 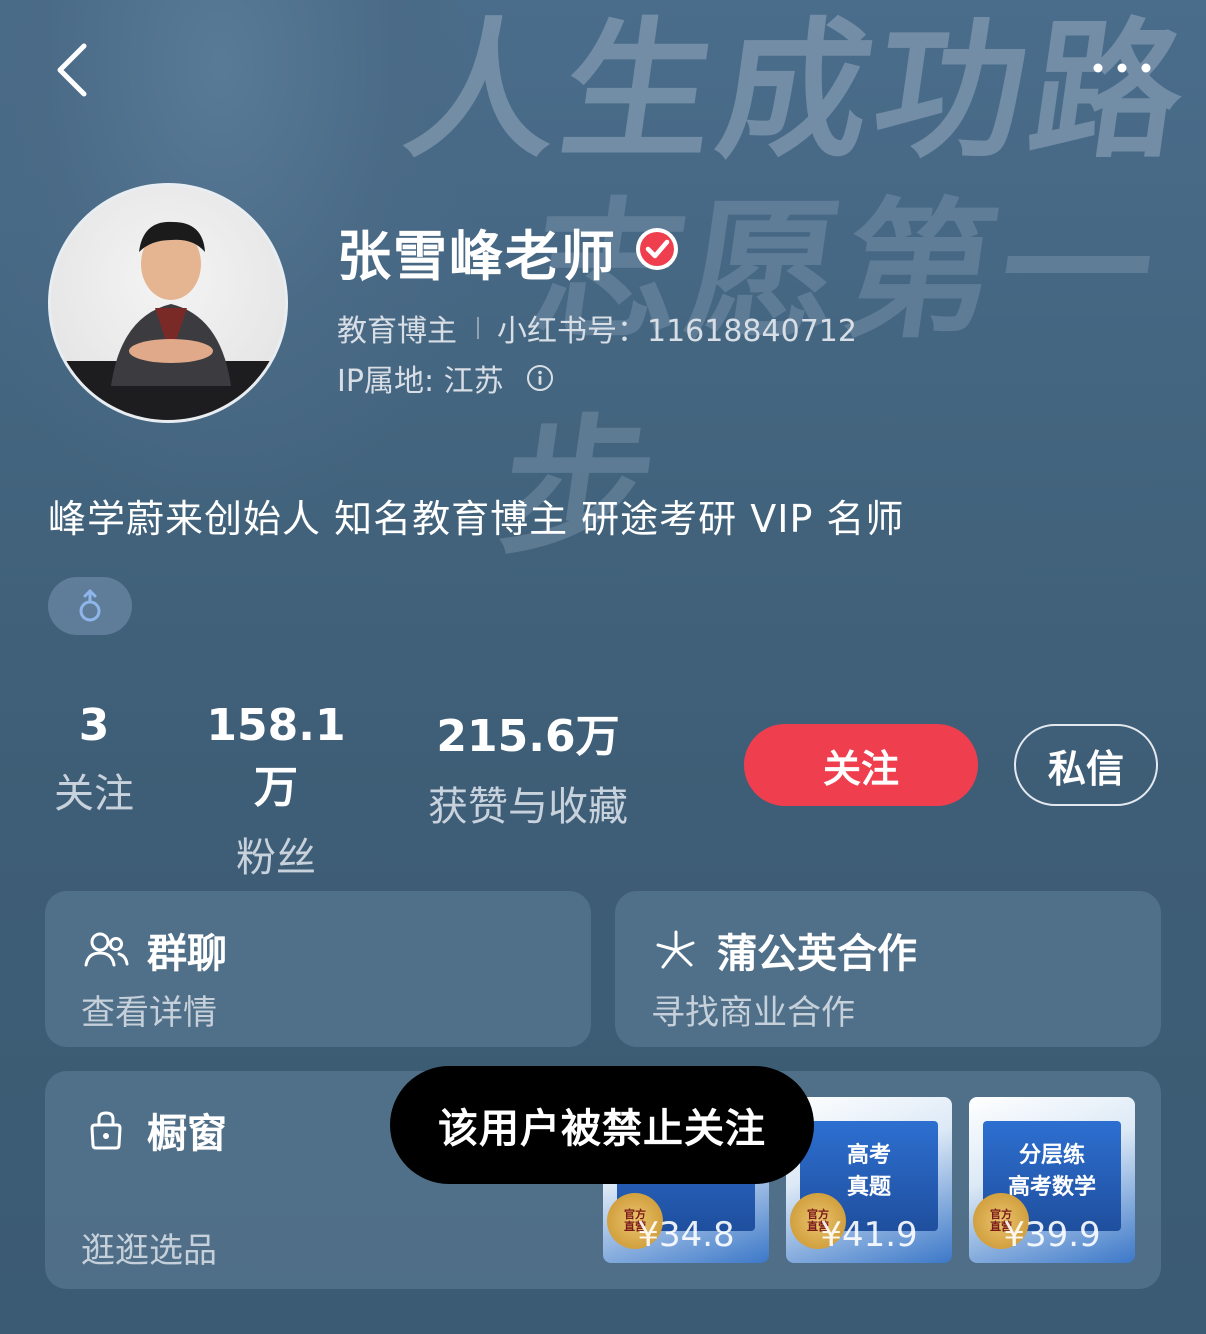 I want to click on product-card: 分层练 高考数学 官方 直营 ¥39.9, so click(x=1052, y=1180).